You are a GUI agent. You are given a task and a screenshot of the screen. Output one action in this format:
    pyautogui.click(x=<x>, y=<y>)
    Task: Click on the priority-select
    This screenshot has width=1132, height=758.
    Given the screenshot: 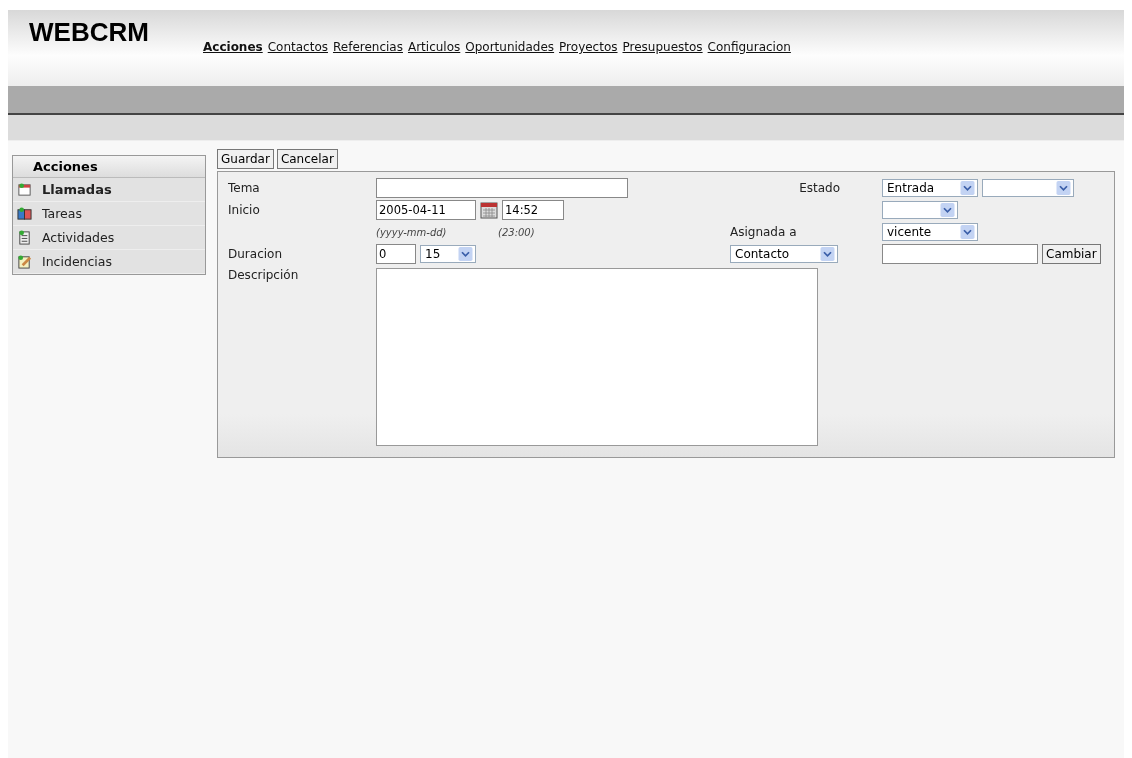 What is the action you would take?
    pyautogui.click(x=920, y=210)
    